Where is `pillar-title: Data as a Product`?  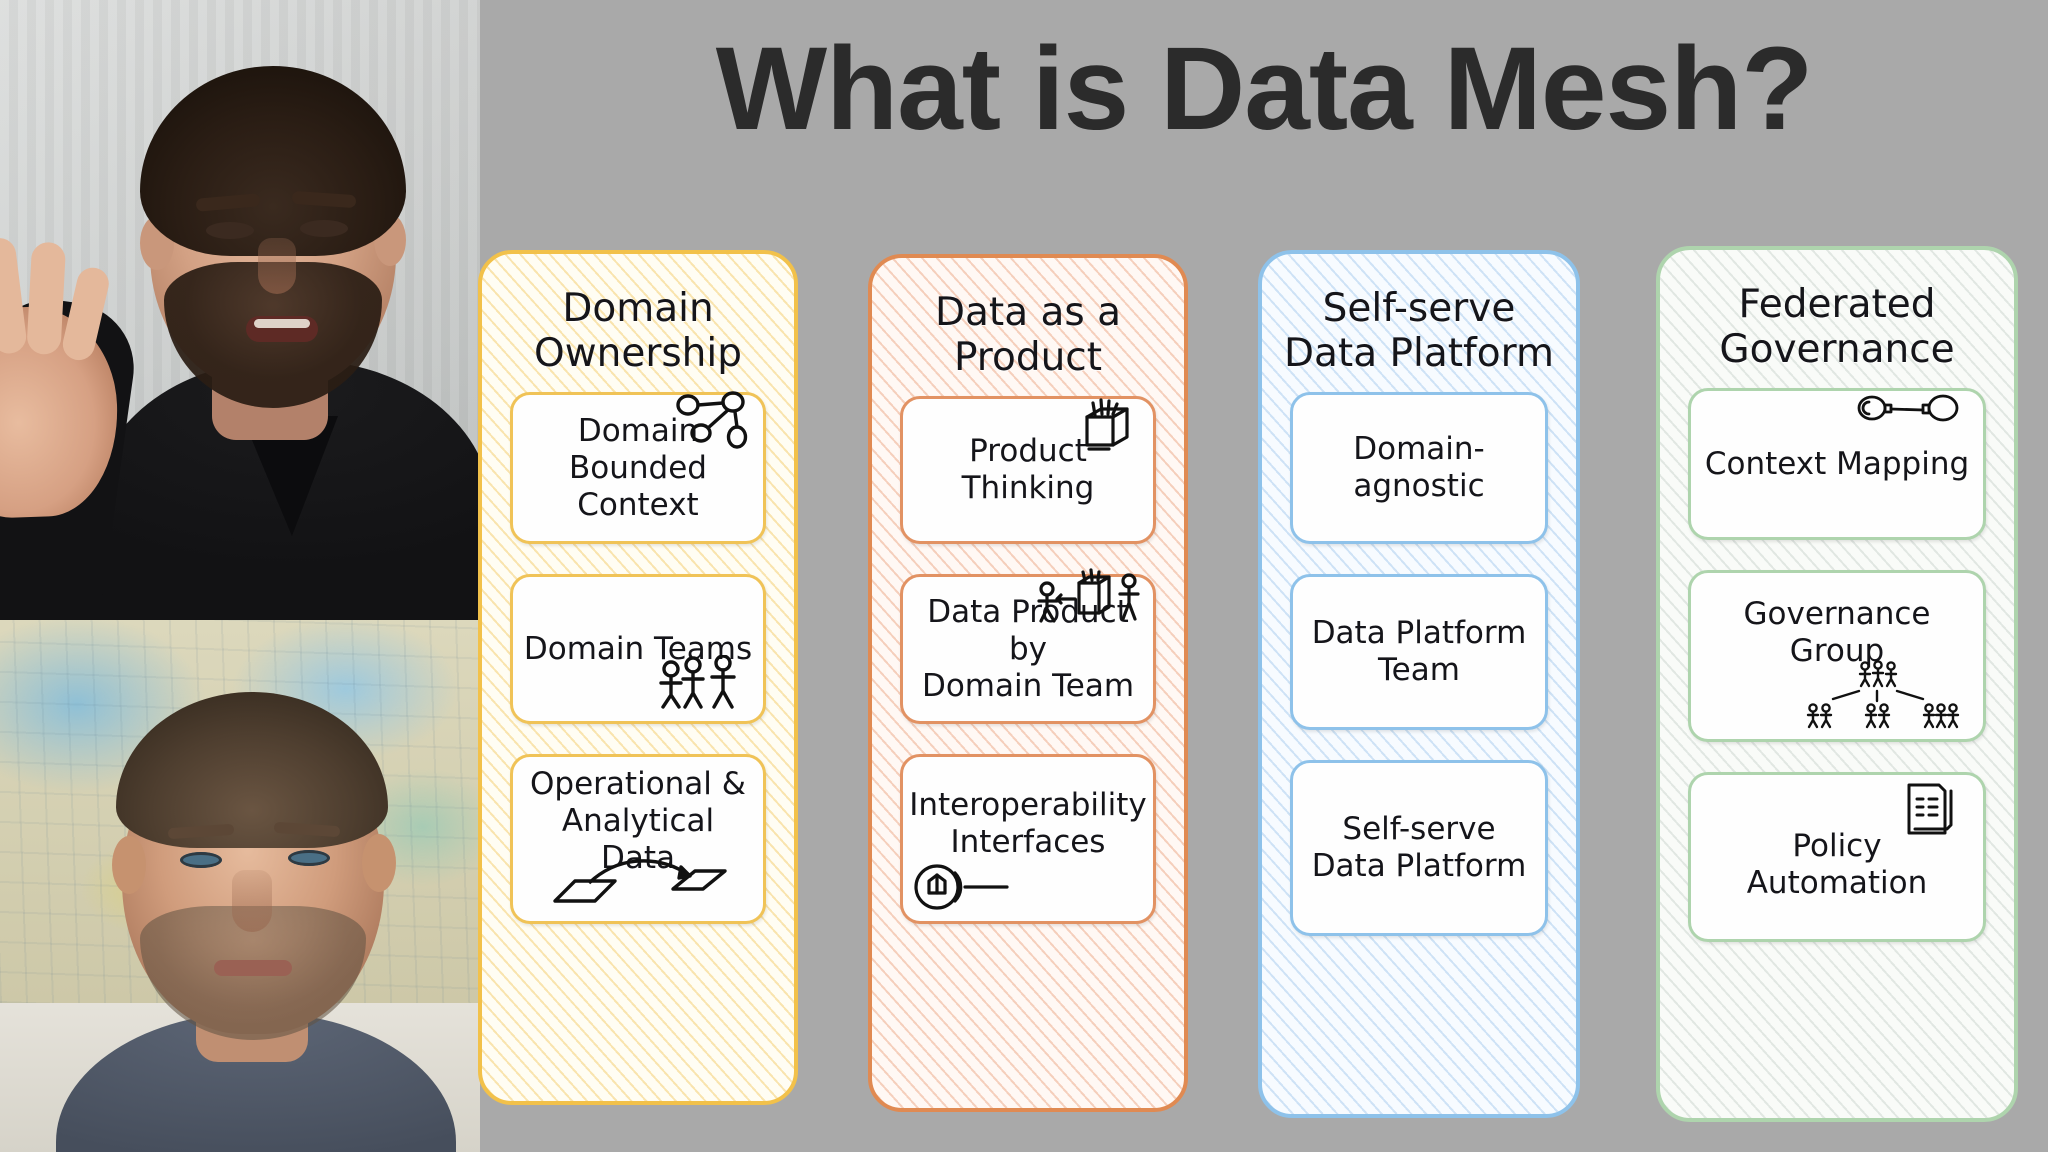
pillar-title: Data as a Product is located at coordinates (1028, 335).